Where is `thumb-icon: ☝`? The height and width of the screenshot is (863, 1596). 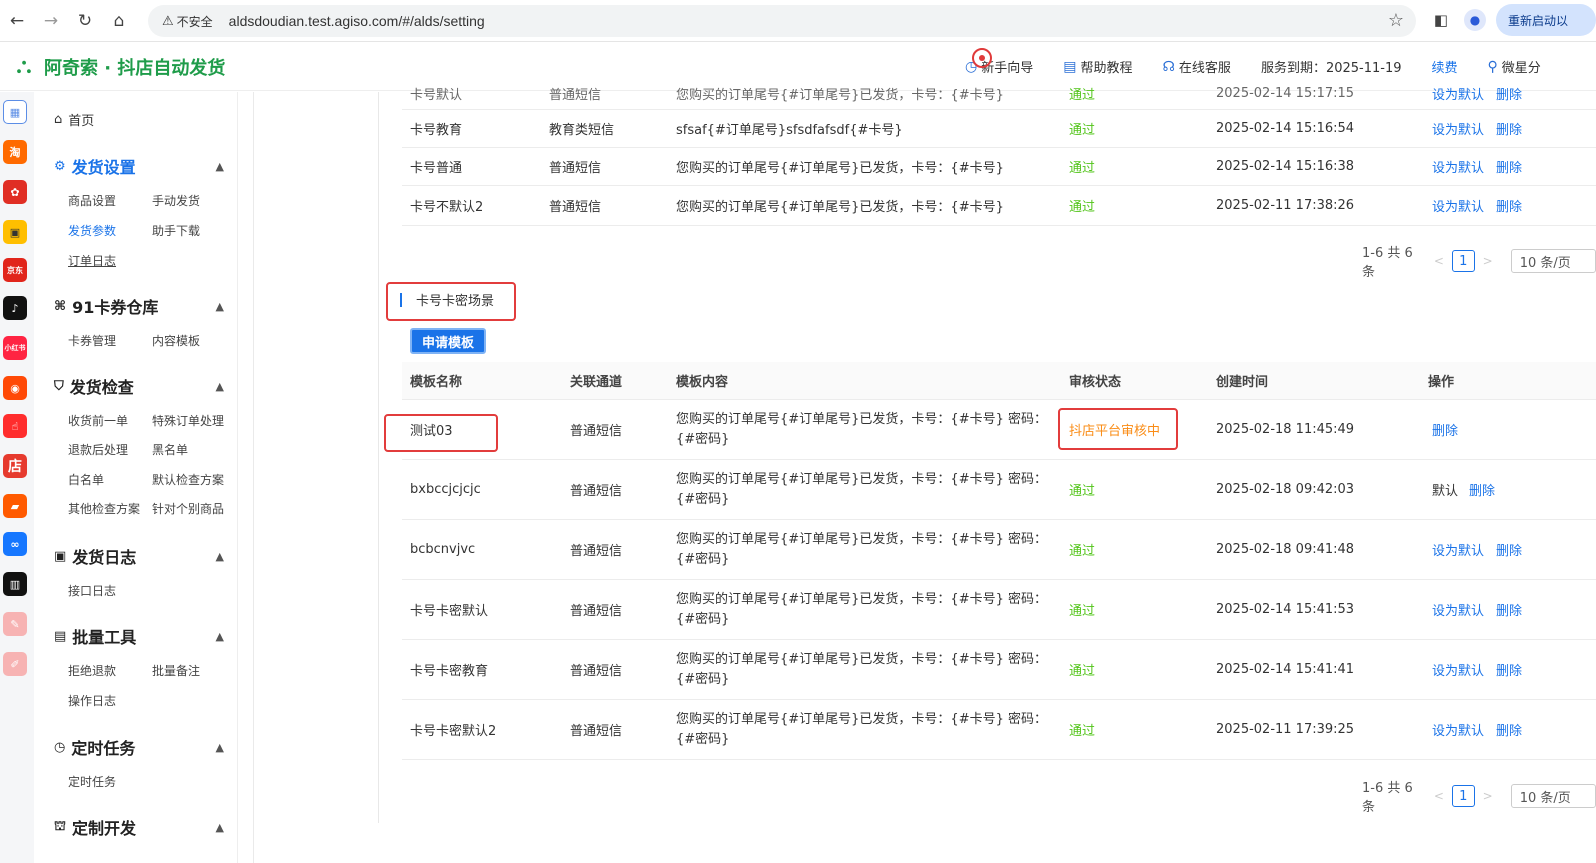 thumb-icon: ☝ is located at coordinates (15, 426).